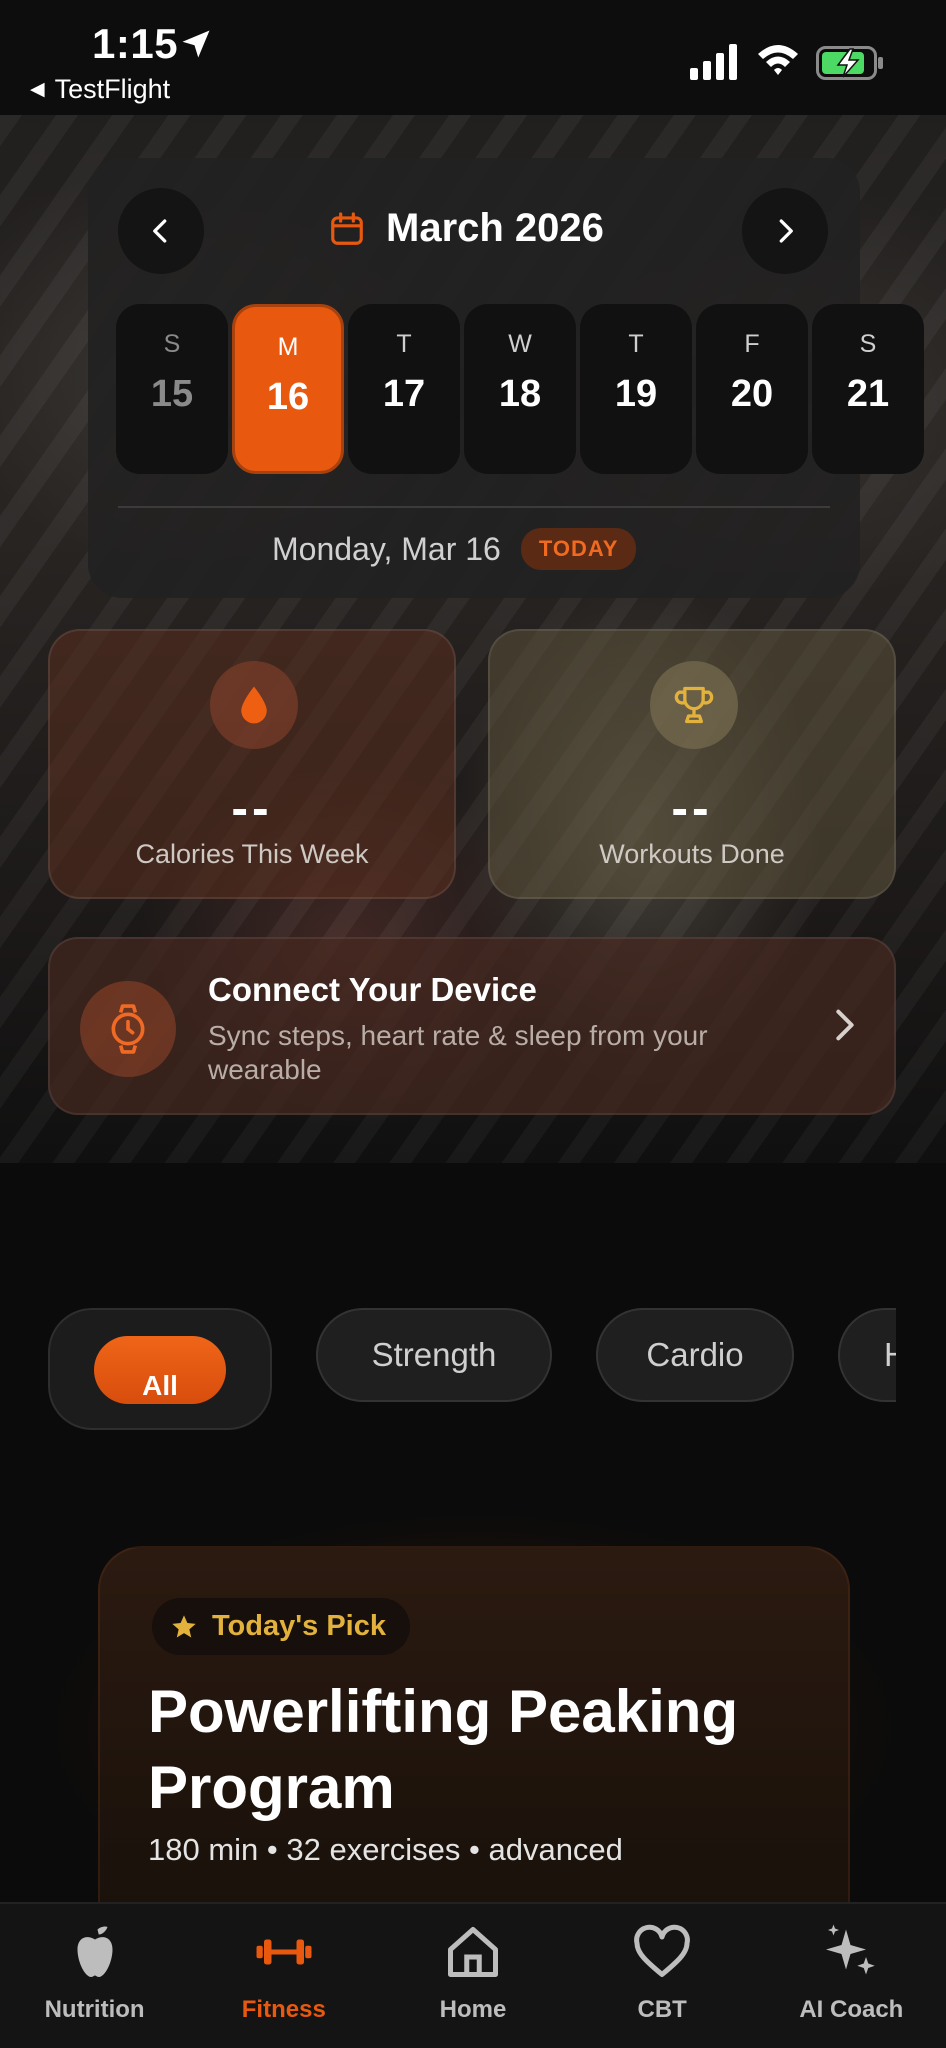  I want to click on day-number: 16, so click(288, 397).